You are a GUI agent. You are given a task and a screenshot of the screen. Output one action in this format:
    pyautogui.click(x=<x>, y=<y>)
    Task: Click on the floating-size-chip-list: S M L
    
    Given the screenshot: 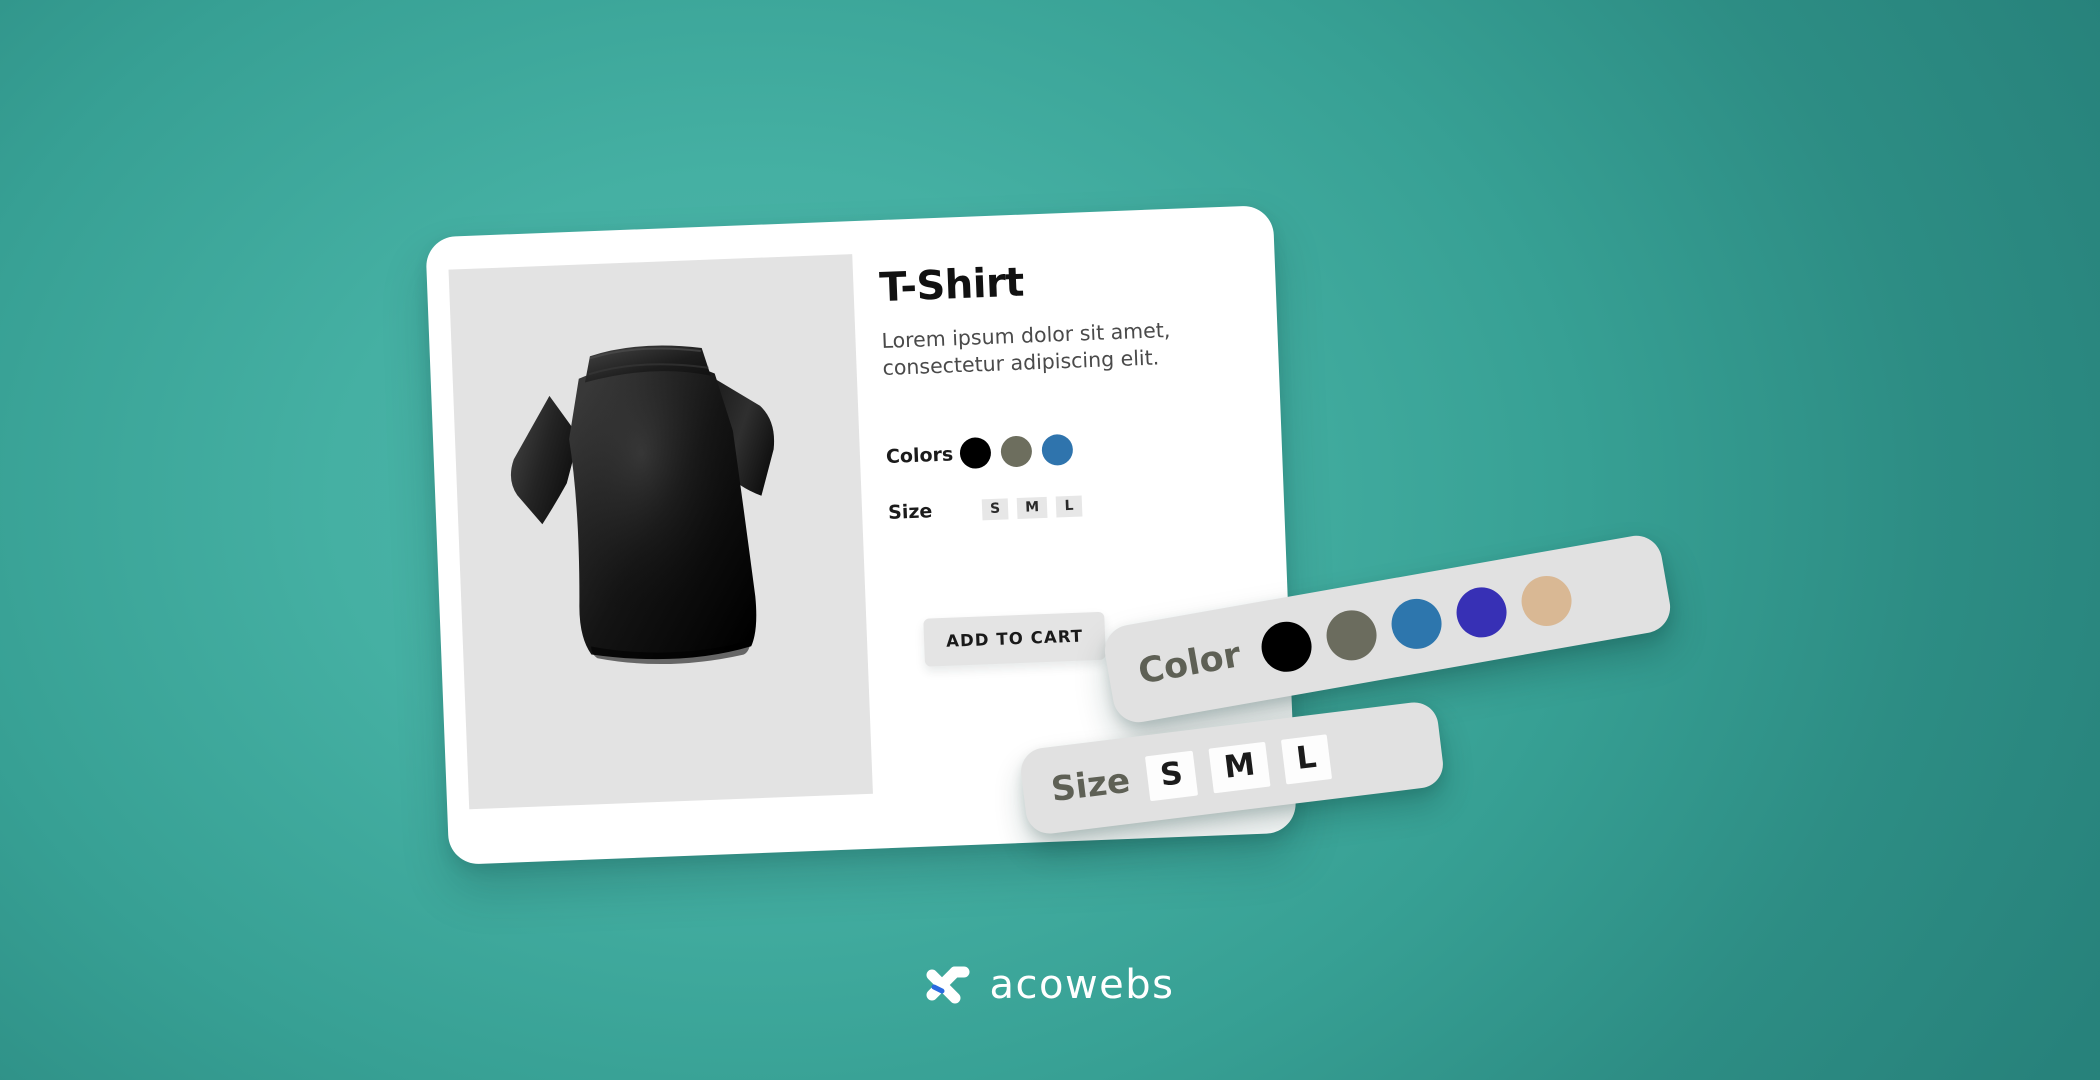 What is the action you would take?
    pyautogui.click(x=1238, y=767)
    